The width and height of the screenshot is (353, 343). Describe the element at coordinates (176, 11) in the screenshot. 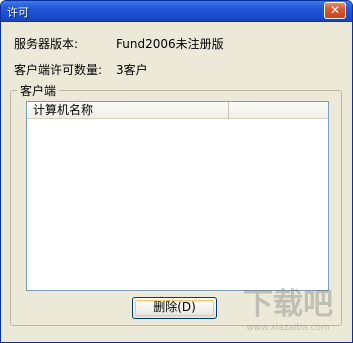

I see `title-bar: 许可 ✕` at that location.